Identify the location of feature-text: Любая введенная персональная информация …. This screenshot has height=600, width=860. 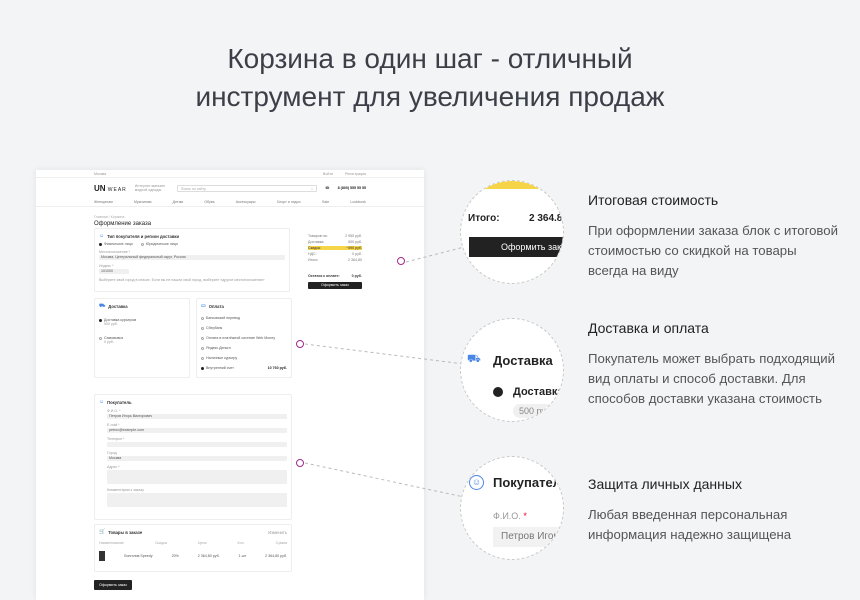
(690, 524).